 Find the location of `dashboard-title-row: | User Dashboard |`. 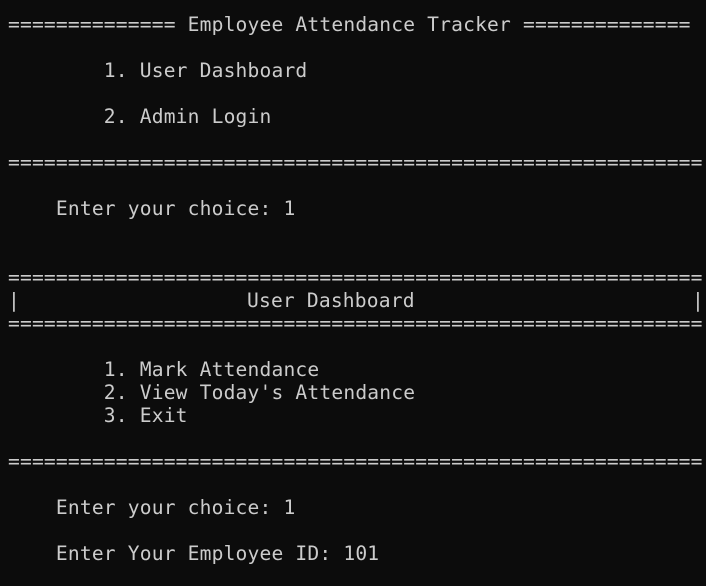

dashboard-title-row: | User Dashboard | is located at coordinates (357, 300).